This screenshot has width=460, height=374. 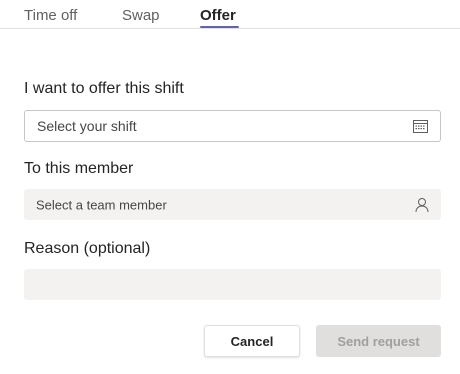 What do you see at coordinates (50, 15) in the screenshot?
I see `tab-time-off: Time off` at bounding box center [50, 15].